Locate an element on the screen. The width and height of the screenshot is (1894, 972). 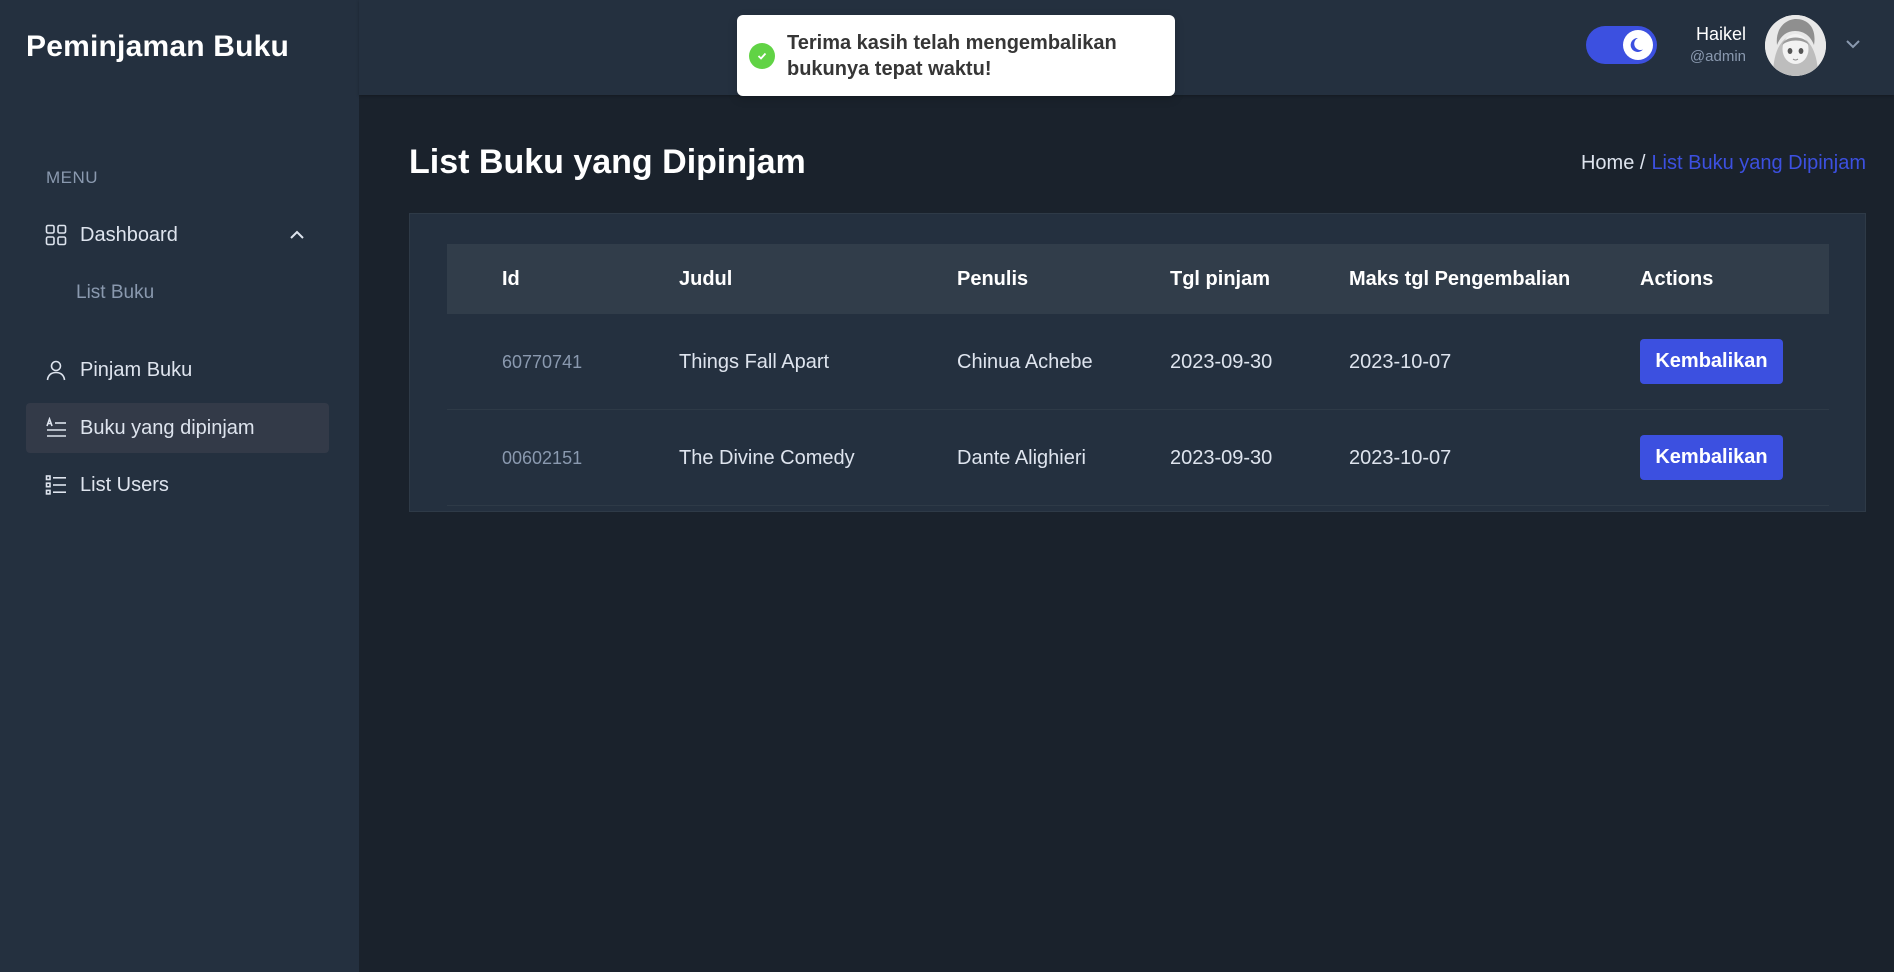
user-role: @admin is located at coordinates (1717, 56).